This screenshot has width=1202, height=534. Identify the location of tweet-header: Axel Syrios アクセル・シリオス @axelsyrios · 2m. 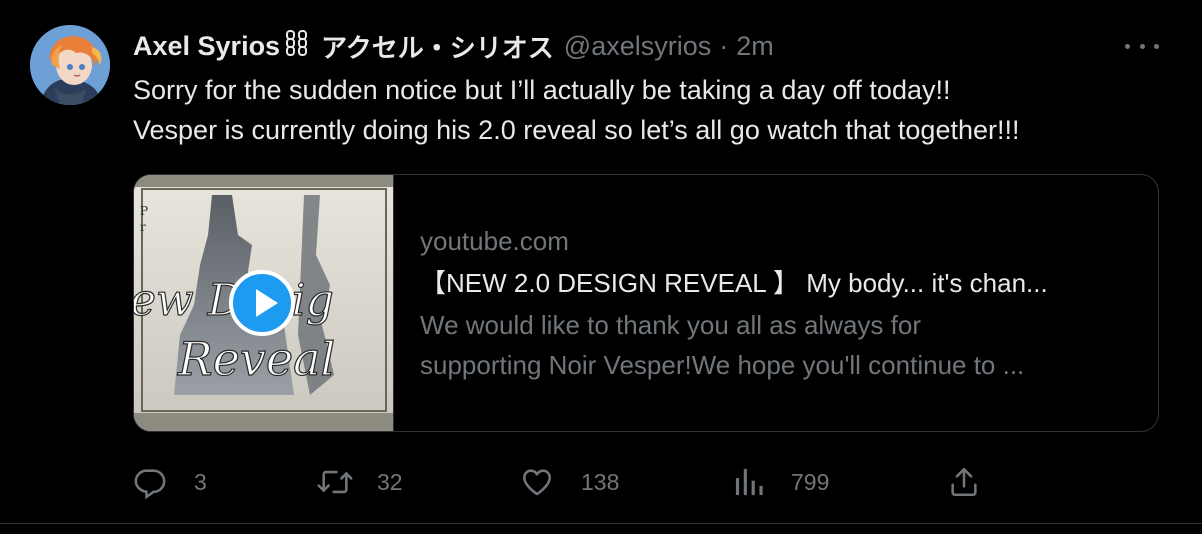
(453, 46).